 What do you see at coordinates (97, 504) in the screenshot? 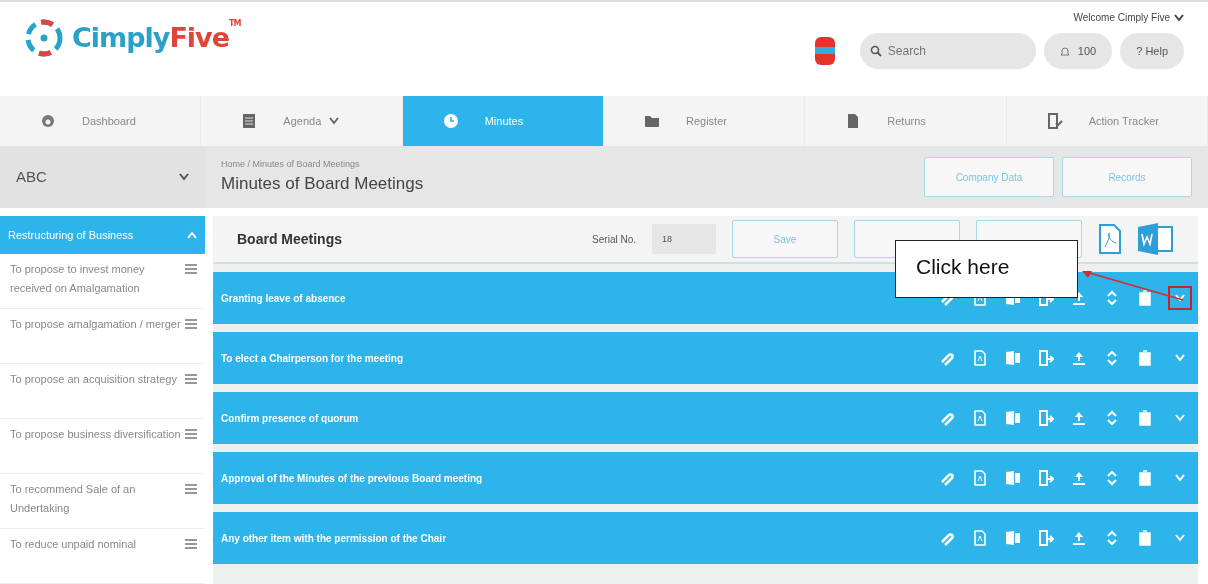
I see `sidebar-item: To recommend Sale of an Undertaking` at bounding box center [97, 504].